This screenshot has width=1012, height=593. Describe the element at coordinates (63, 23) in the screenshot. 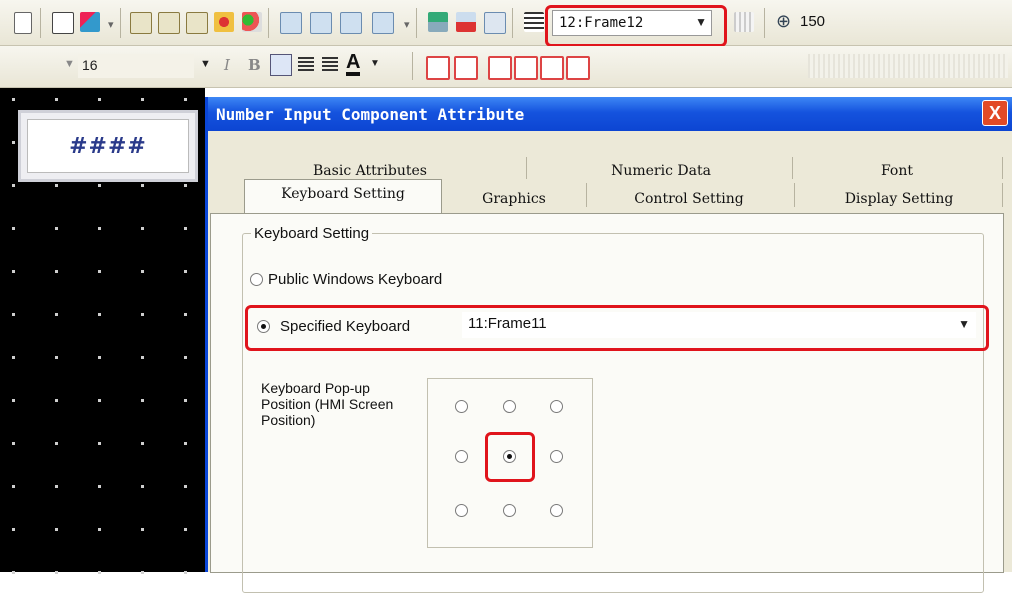

I see `open-icon` at that location.